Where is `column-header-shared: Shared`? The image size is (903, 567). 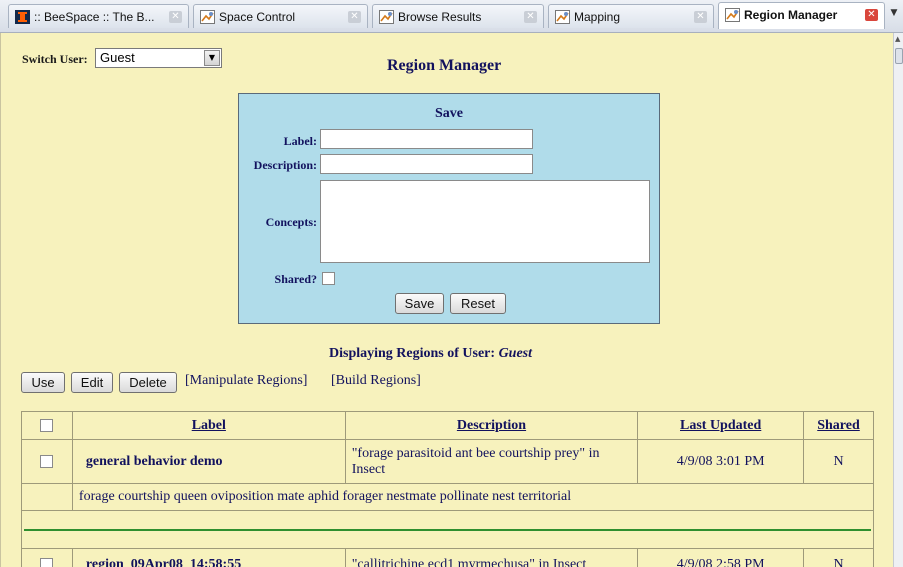
column-header-shared: Shared is located at coordinates (838, 425).